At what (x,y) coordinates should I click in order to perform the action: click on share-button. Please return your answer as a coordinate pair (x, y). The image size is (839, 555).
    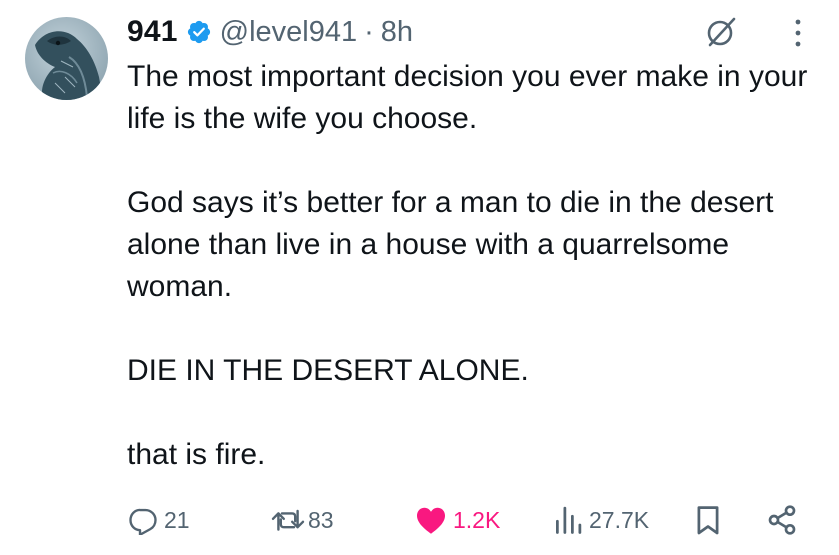
    Looking at the image, I should click on (782, 520).